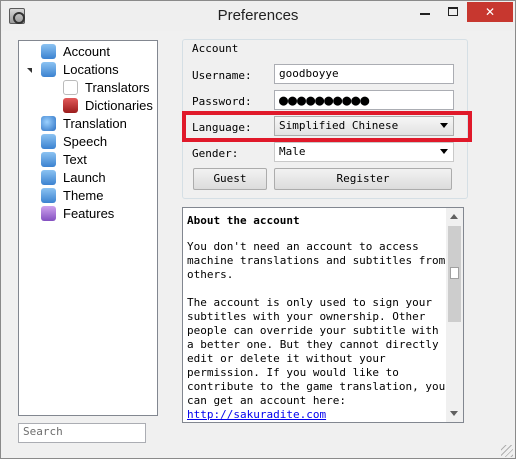  Describe the element at coordinates (84, 177) in the screenshot. I see `sidebar-item-label: Launch` at that location.